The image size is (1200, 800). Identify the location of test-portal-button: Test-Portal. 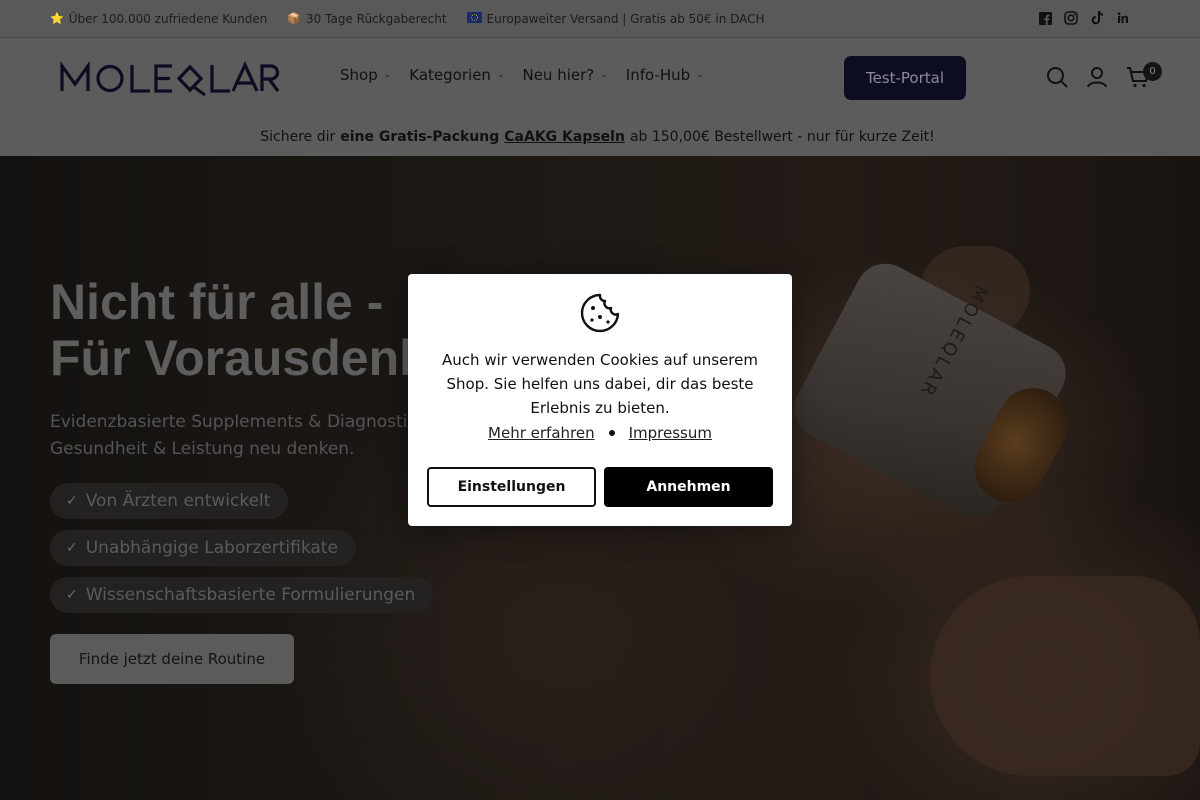
(905, 78).